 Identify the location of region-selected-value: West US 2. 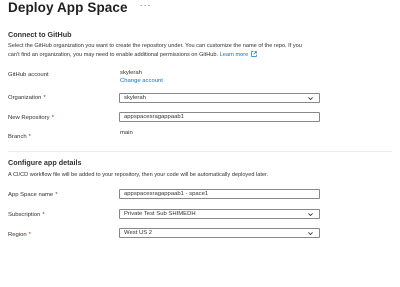
(138, 233).